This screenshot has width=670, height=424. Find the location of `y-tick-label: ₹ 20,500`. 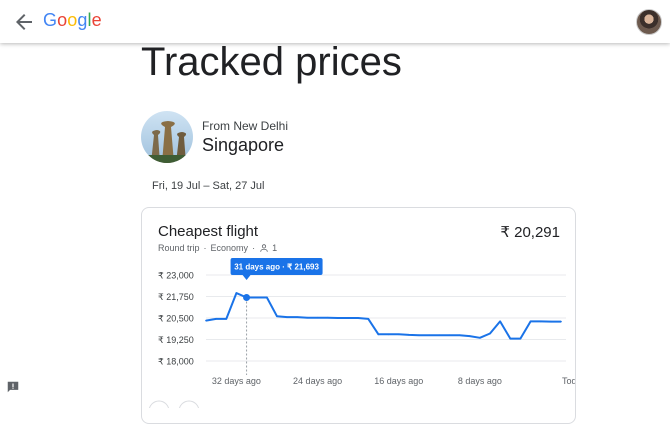

y-tick-label: ₹ 20,500 is located at coordinates (176, 319).